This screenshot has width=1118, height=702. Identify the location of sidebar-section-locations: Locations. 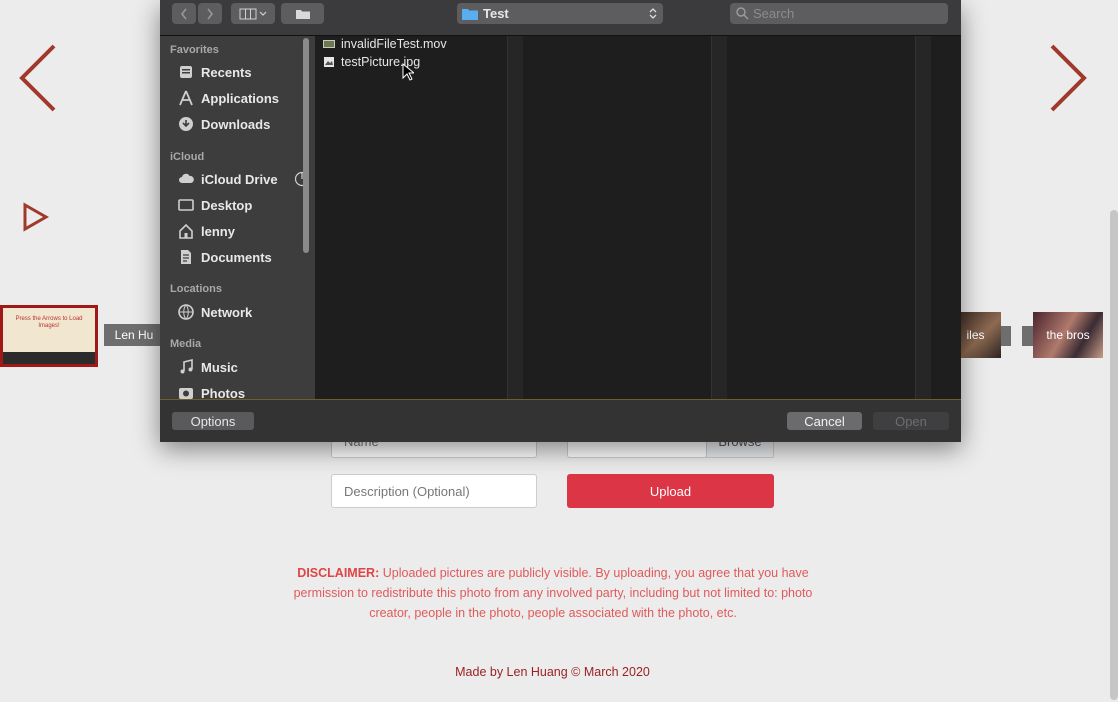
(196, 289).